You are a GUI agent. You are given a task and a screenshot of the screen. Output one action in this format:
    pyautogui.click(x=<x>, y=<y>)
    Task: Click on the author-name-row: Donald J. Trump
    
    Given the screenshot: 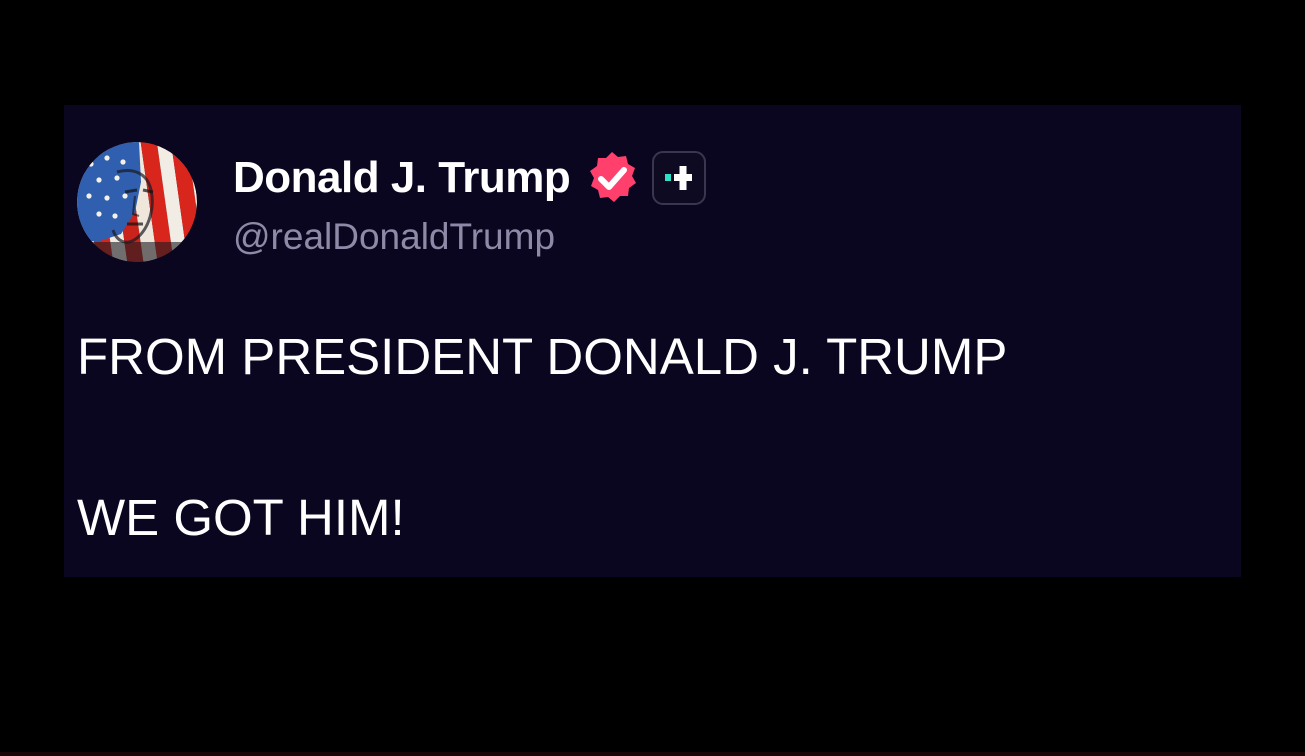 What is the action you would take?
    pyautogui.click(x=470, y=178)
    